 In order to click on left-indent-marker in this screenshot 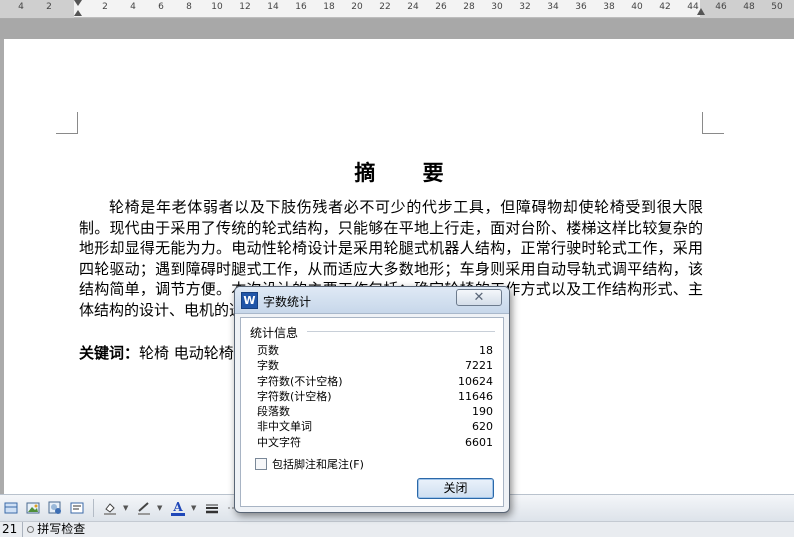, I will do `click(78, 13)`.